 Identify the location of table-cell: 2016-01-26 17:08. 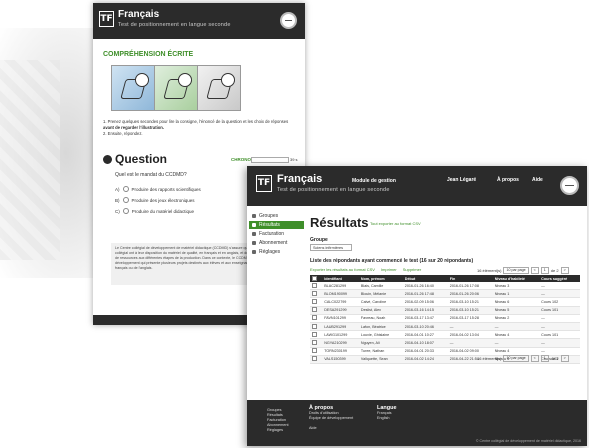
(470, 286).